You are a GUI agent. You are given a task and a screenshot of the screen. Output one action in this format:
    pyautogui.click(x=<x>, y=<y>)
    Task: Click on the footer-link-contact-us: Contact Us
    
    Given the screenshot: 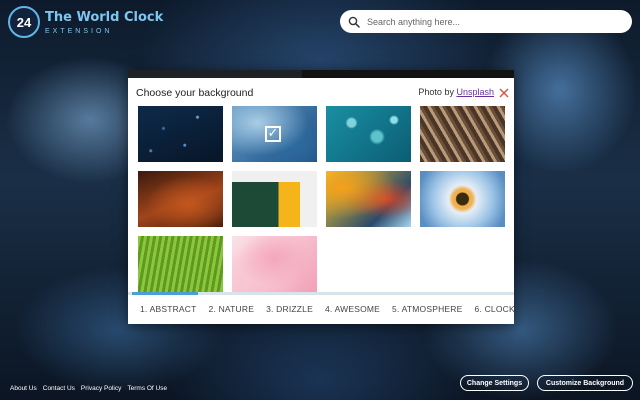 What is the action you would take?
    pyautogui.click(x=59, y=388)
    